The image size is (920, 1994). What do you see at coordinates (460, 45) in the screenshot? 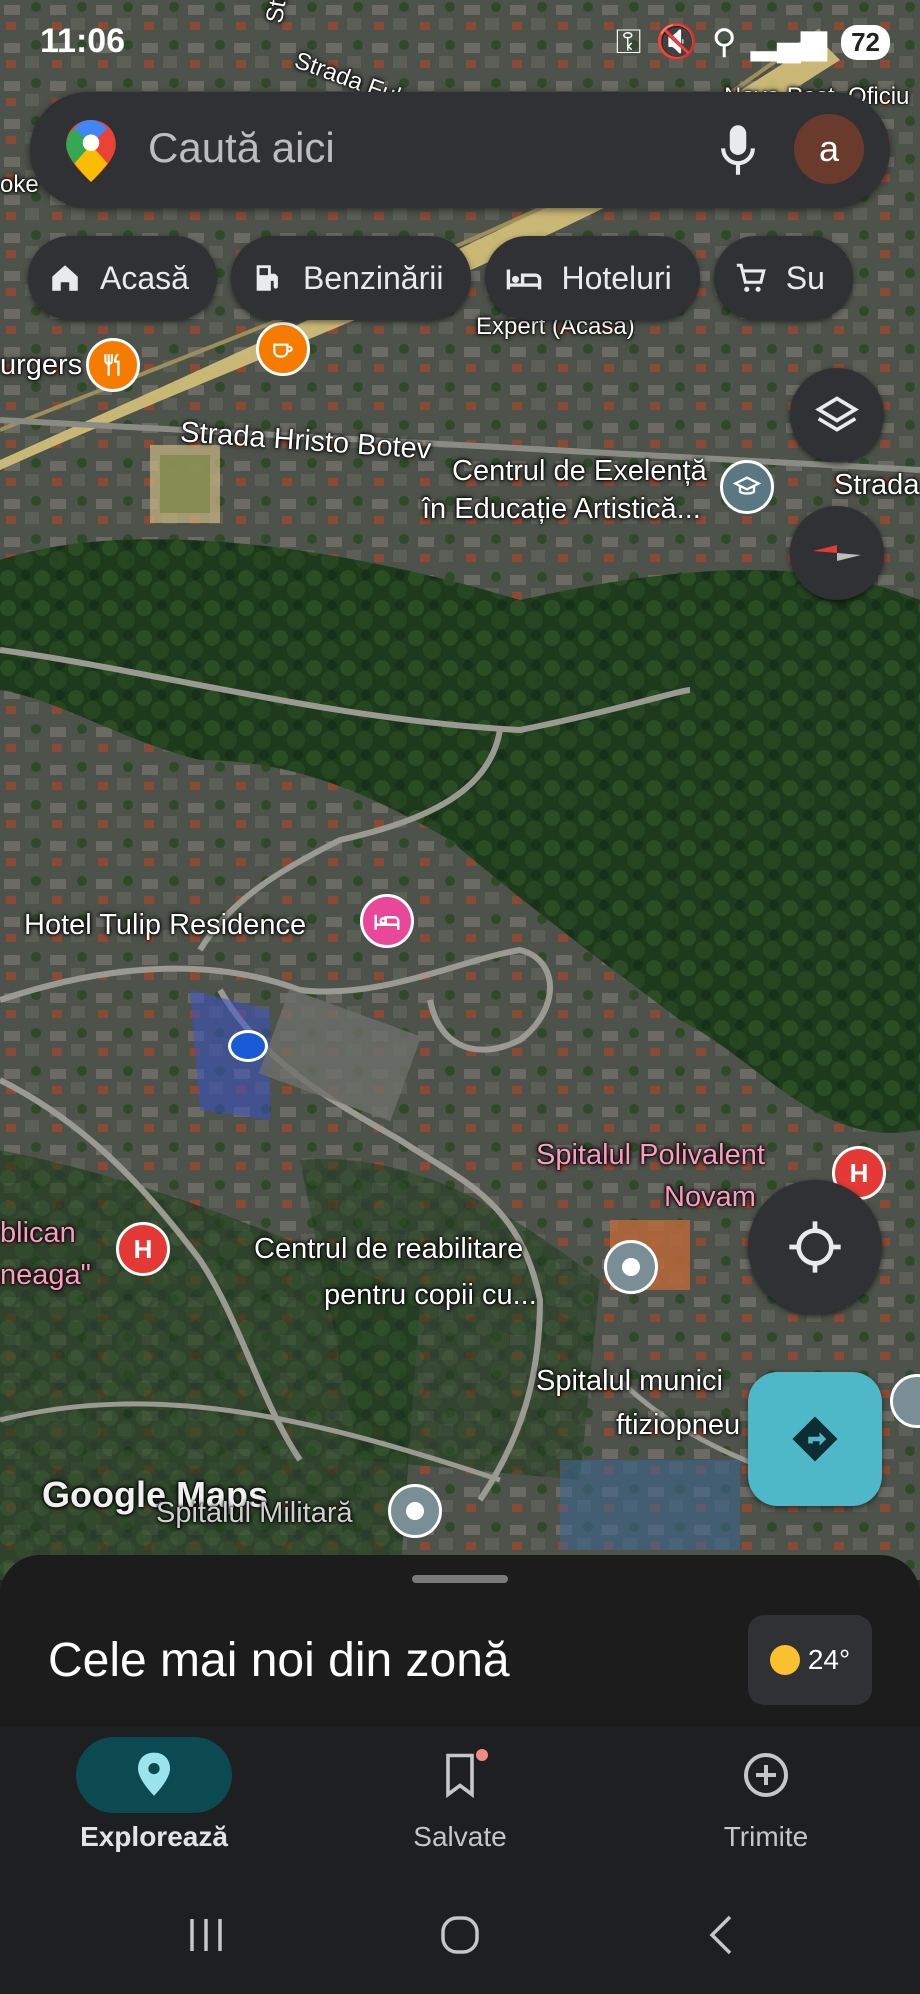
I see `status-bar: 11:06 ⚿ 🔇 ⚲ ▂▄▆ 72` at bounding box center [460, 45].